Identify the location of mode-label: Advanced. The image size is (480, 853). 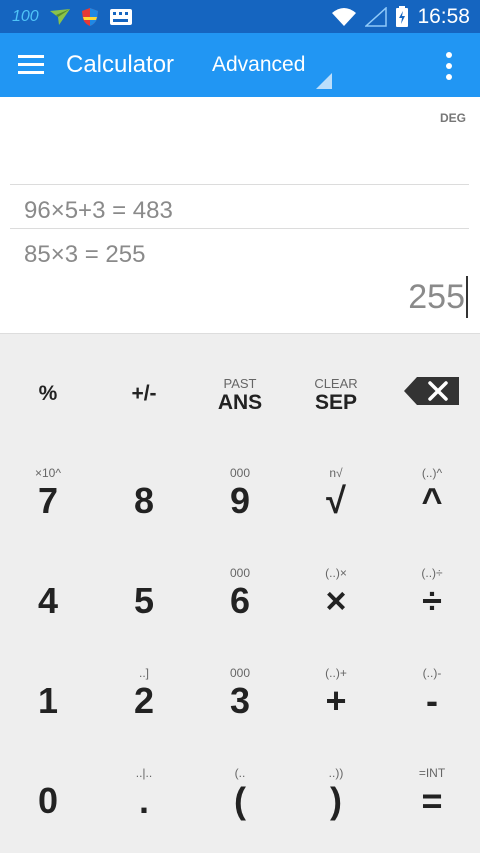
(259, 64).